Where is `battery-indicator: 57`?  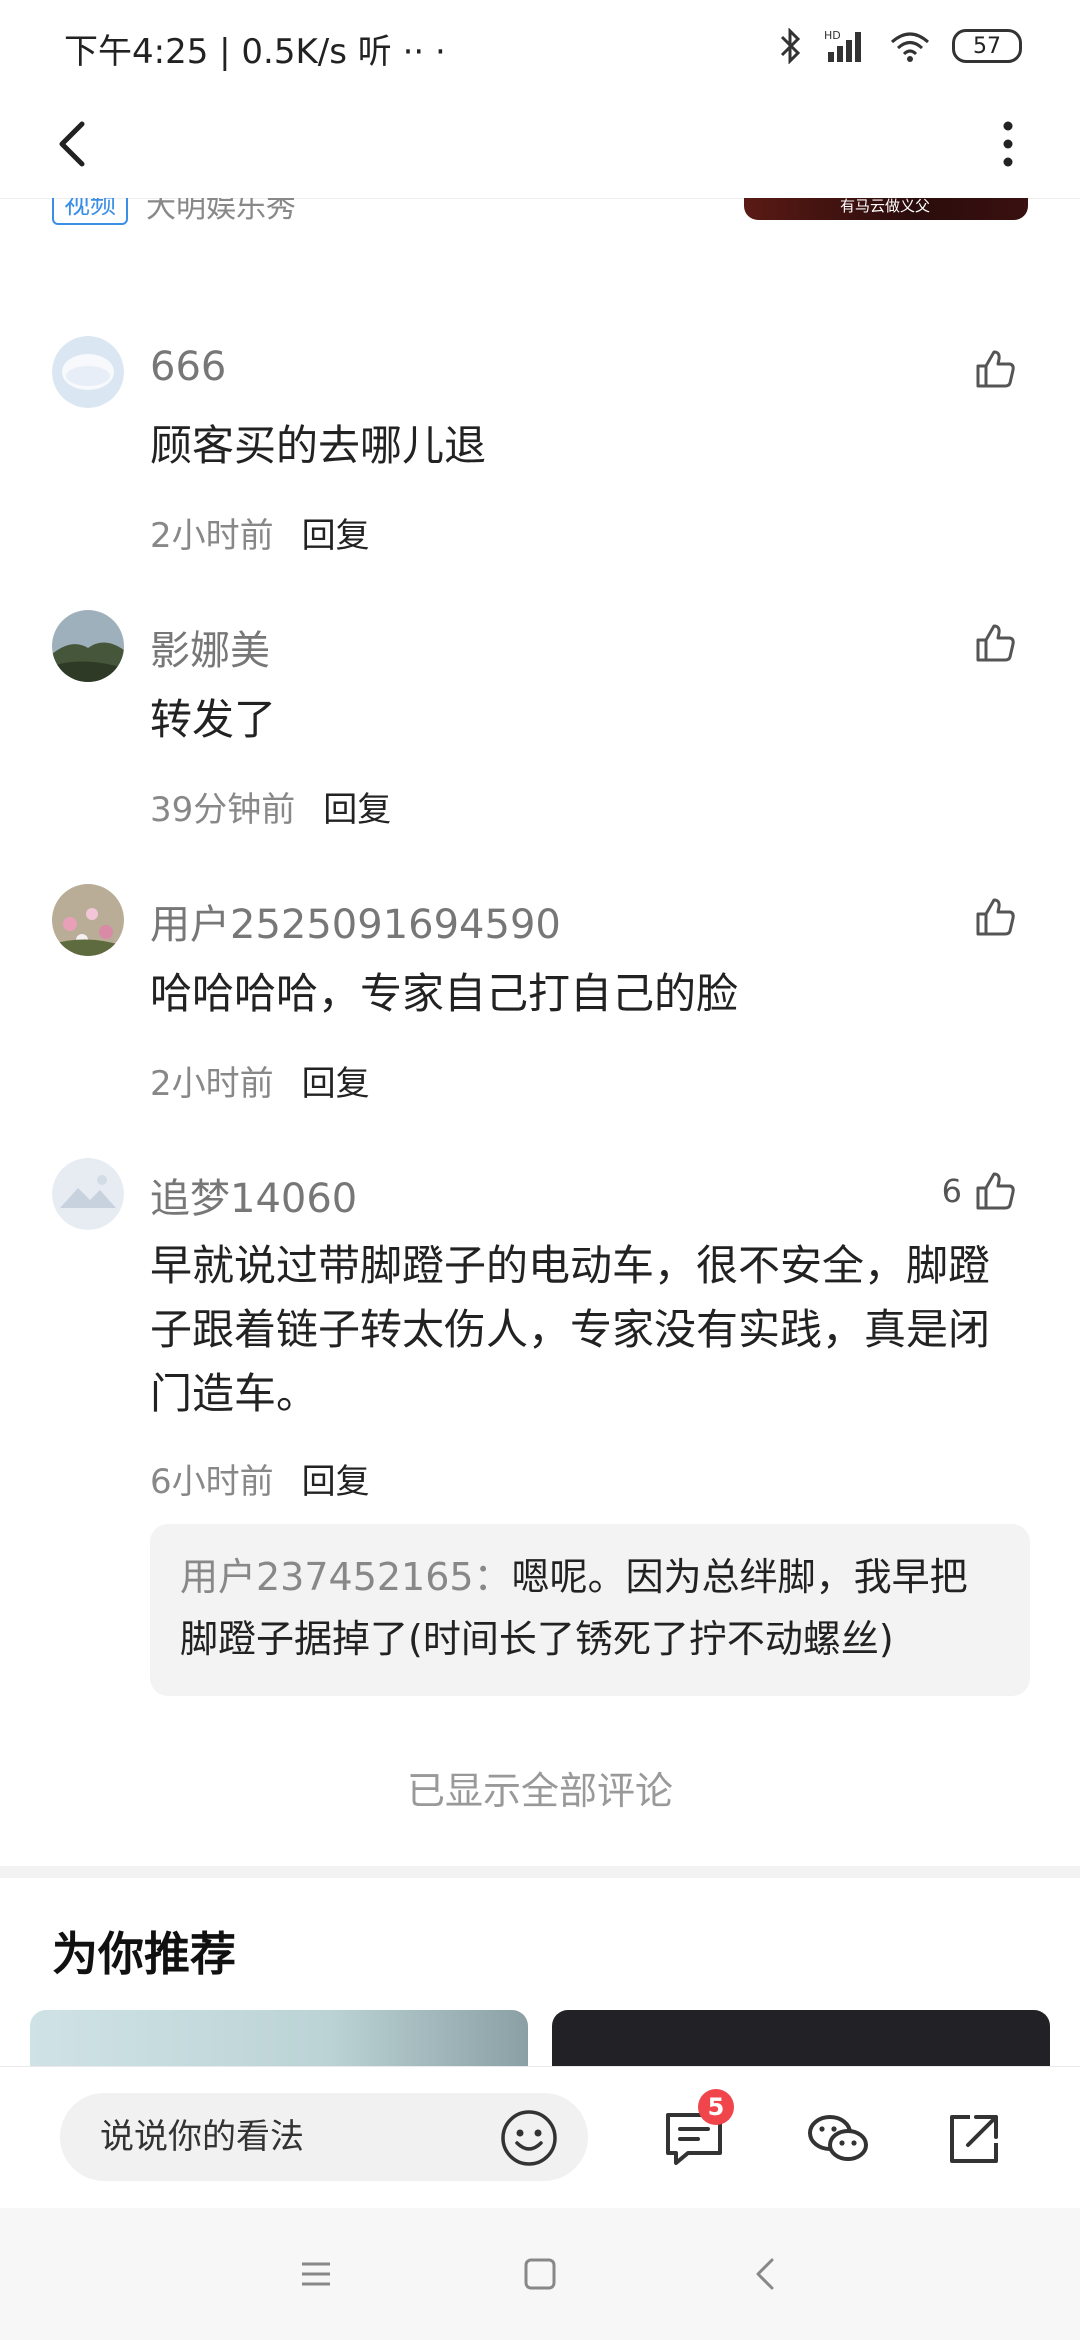 battery-indicator: 57 is located at coordinates (987, 46).